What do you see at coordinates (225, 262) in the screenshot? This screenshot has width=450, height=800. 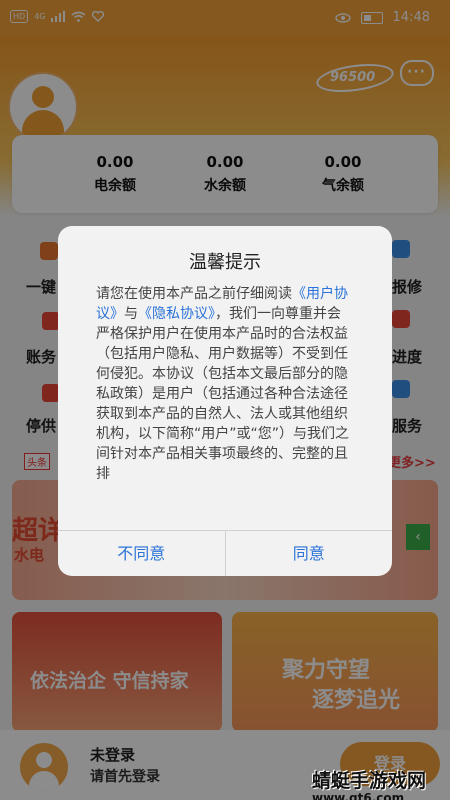 I see `dialog-title: 温馨提示` at bounding box center [225, 262].